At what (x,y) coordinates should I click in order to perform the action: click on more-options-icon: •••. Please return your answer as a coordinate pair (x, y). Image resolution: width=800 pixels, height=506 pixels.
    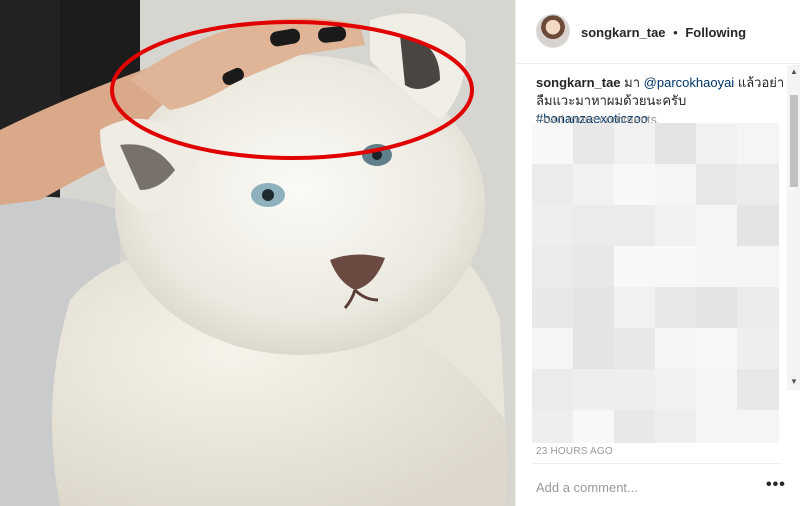
    Looking at the image, I should click on (776, 485).